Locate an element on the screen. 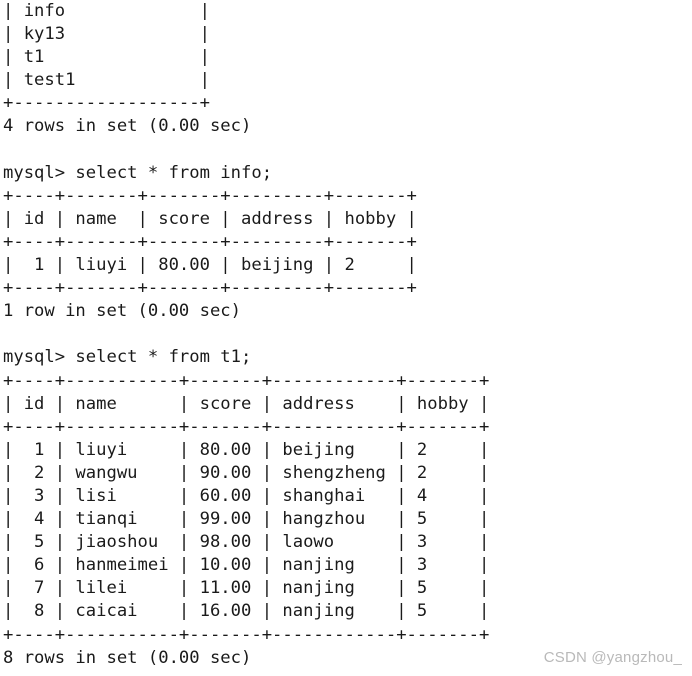 Image resolution: width=692 pixels, height=676 pixels. terminal-line: 4 rows in set (0.00 sec) is located at coordinates (127, 126).